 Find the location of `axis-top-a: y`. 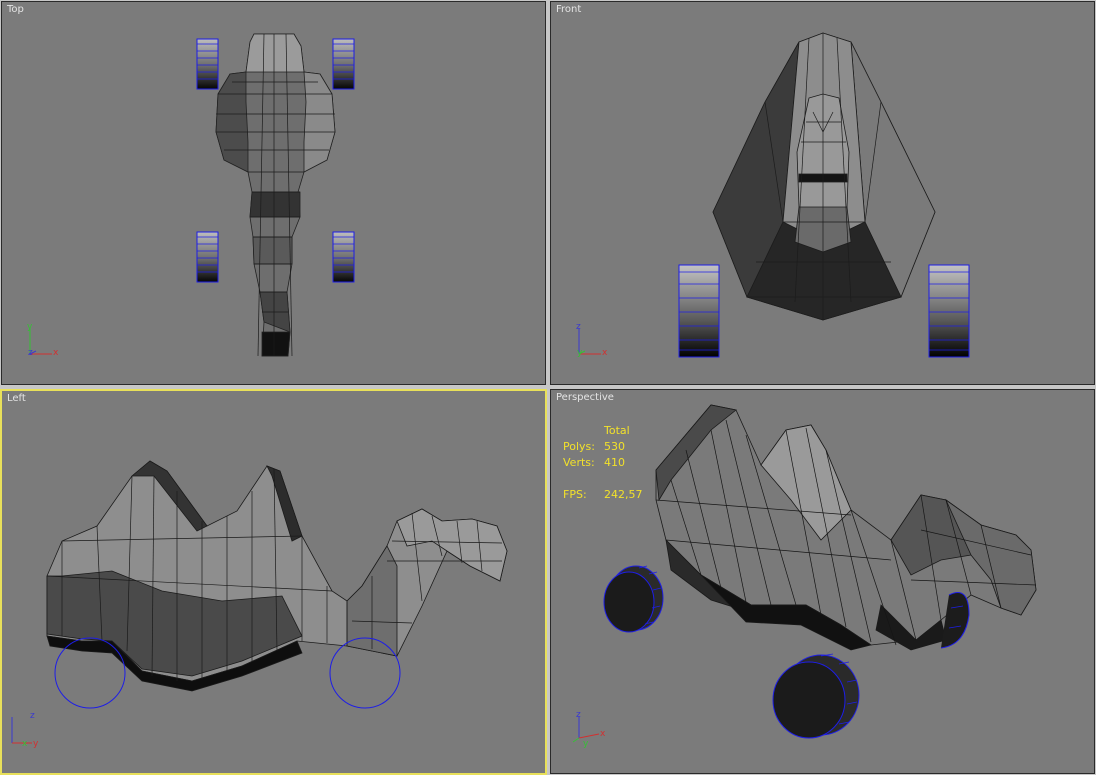

axis-top-a: y is located at coordinates (30, 327).